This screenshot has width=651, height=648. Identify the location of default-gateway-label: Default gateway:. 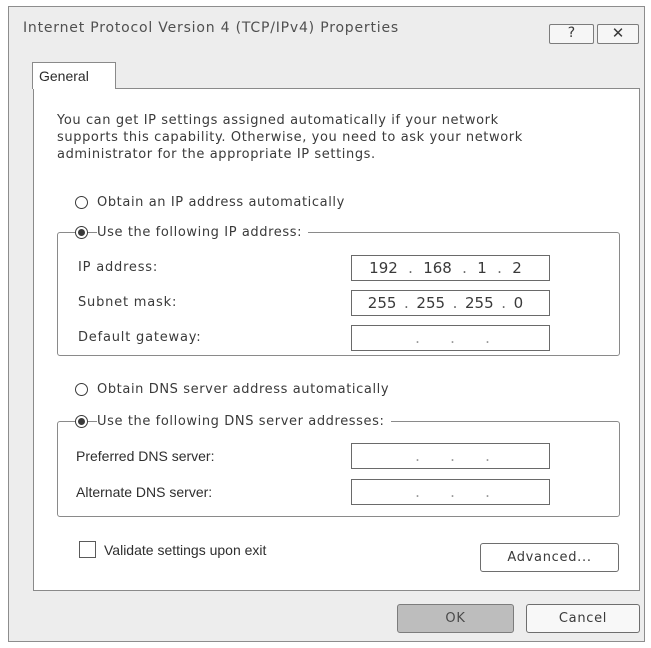
(140, 337).